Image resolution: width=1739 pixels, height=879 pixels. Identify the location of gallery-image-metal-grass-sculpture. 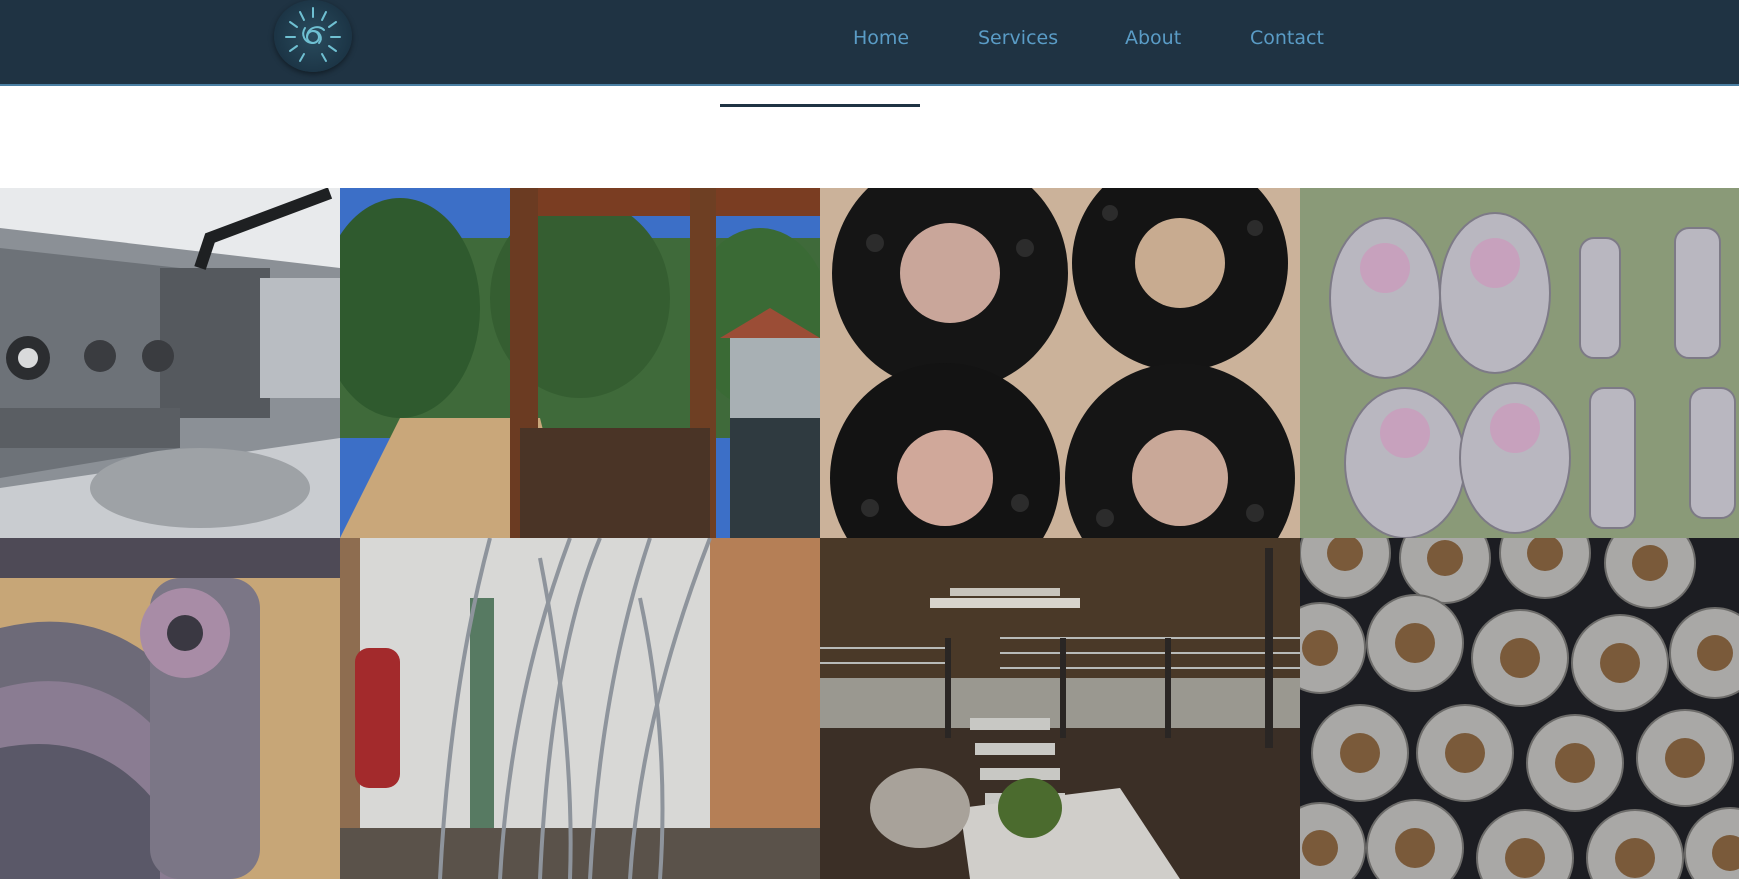
(580, 708).